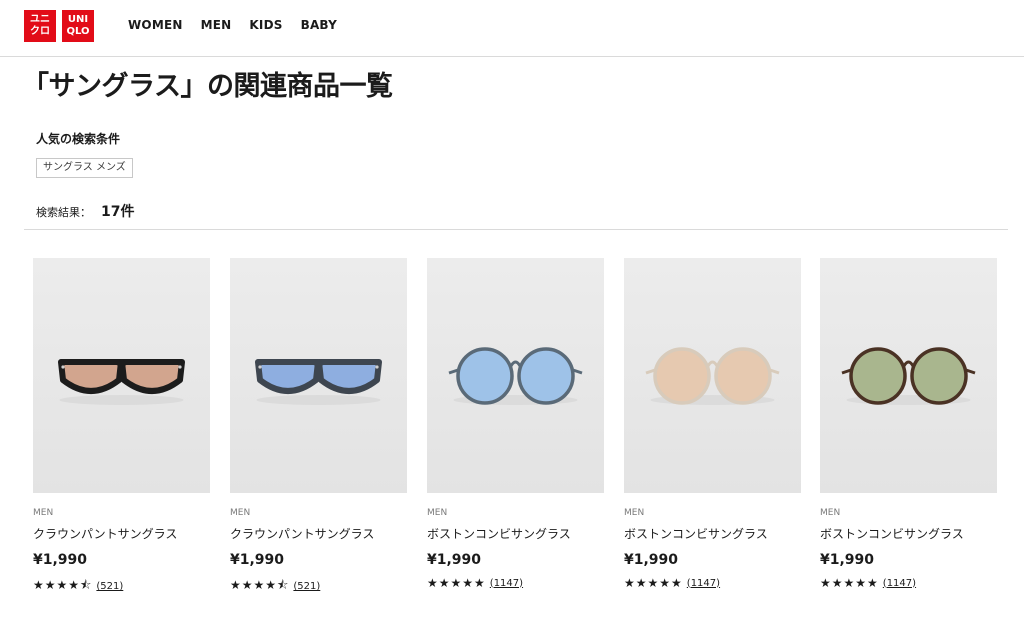 The height and width of the screenshot is (617, 1024). Describe the element at coordinates (118, 212) in the screenshot. I see `result-count: 17件` at that location.